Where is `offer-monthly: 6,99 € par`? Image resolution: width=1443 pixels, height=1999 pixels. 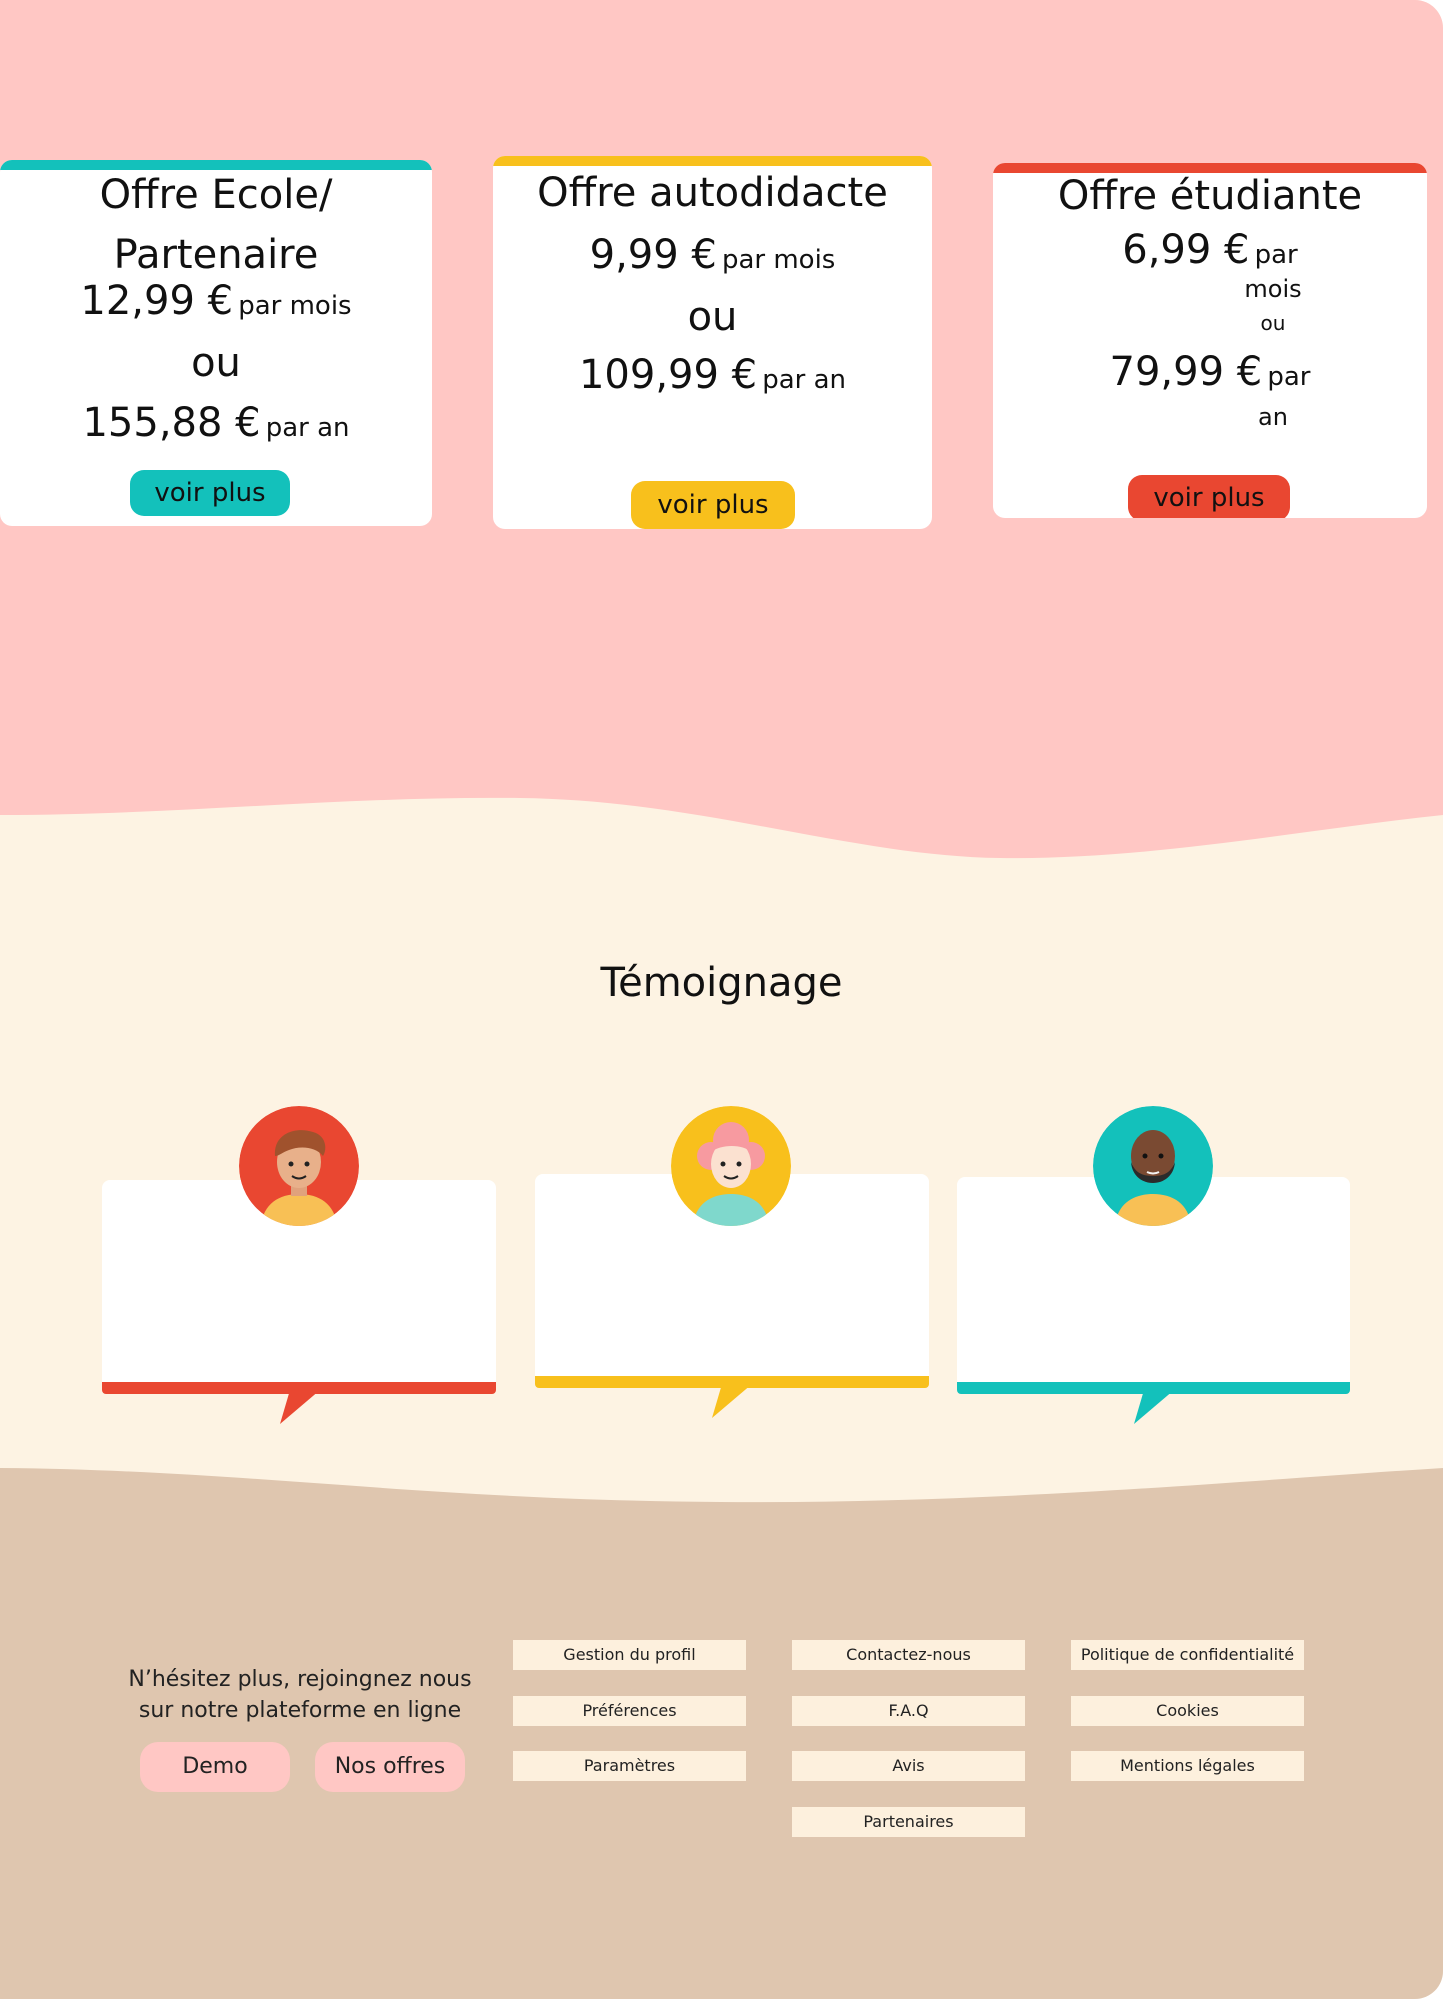 offer-monthly: 6,99 € par is located at coordinates (1210, 250).